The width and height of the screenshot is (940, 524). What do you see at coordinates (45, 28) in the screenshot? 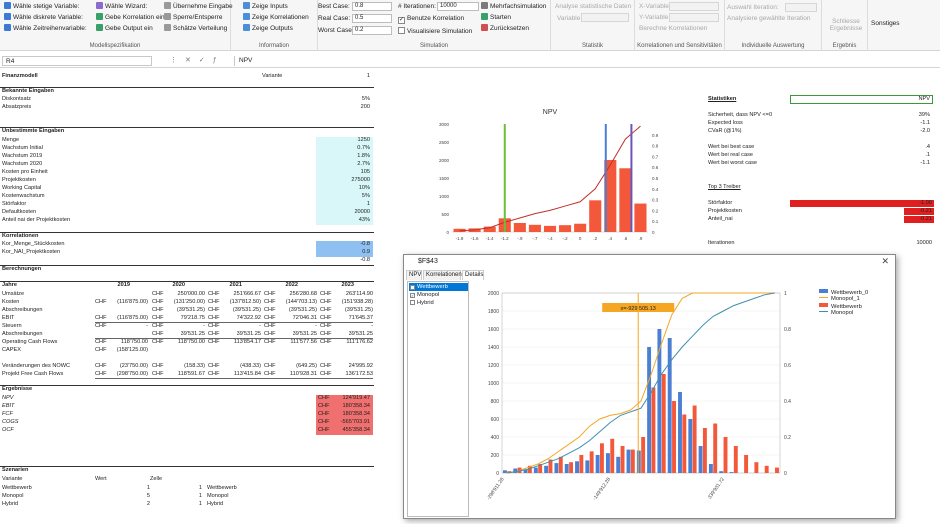
I see `choose-timeseries-button: Wähle Zeitreihenvariable:` at bounding box center [45, 28].